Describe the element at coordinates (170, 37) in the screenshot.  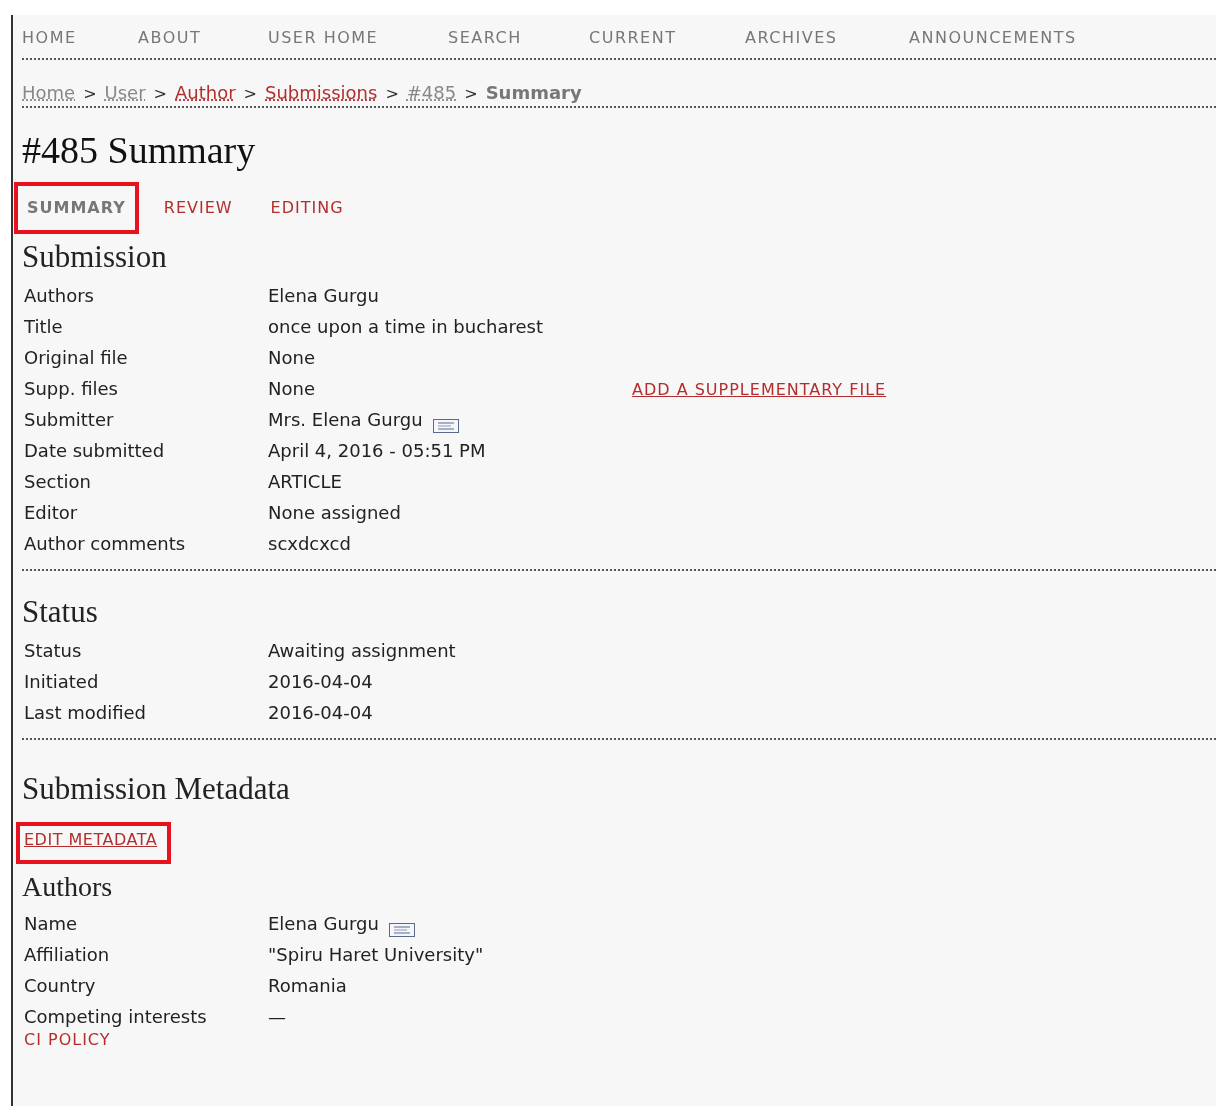
I see `nav-link: ABOUT` at that location.